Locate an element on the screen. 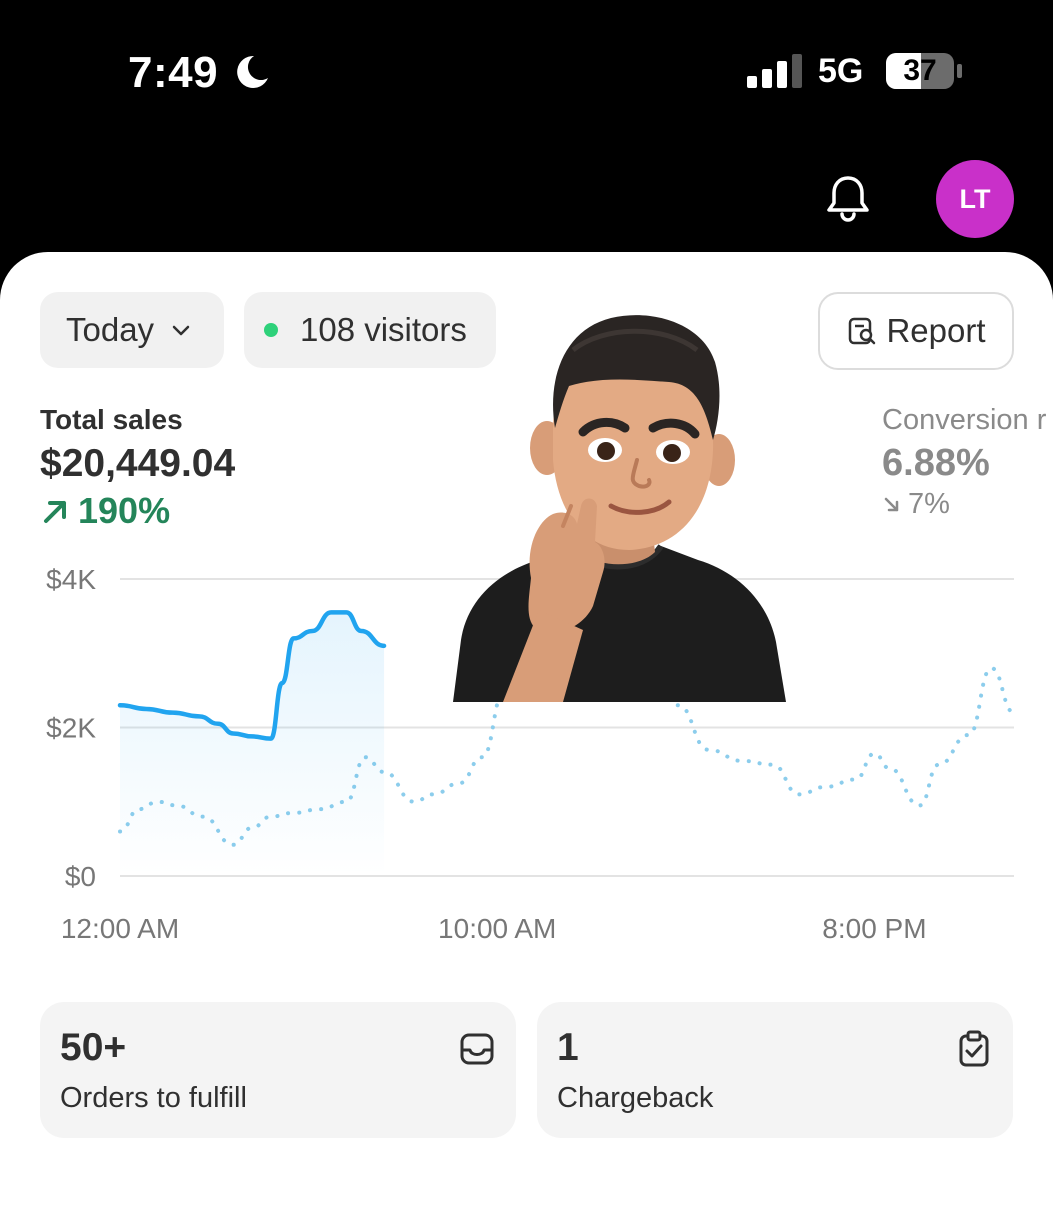  report-button: Report is located at coordinates (916, 331).